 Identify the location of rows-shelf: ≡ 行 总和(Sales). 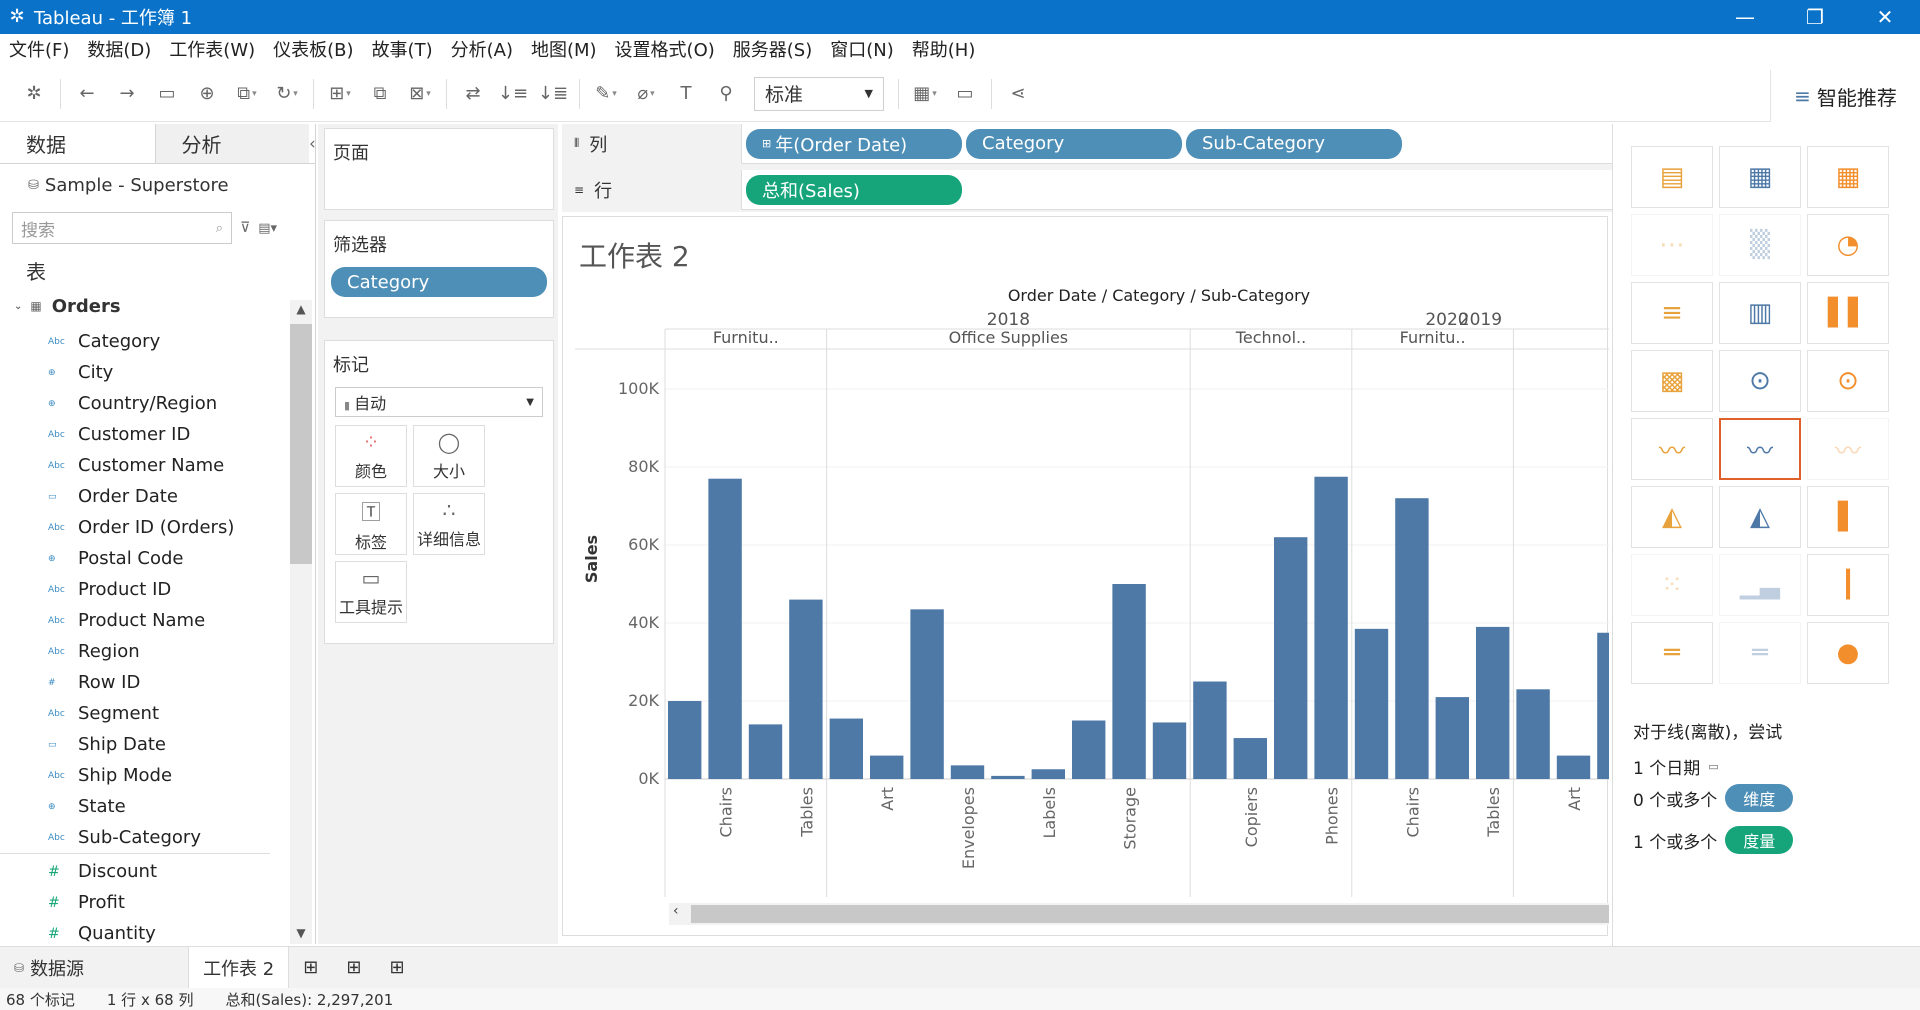
(1087, 189).